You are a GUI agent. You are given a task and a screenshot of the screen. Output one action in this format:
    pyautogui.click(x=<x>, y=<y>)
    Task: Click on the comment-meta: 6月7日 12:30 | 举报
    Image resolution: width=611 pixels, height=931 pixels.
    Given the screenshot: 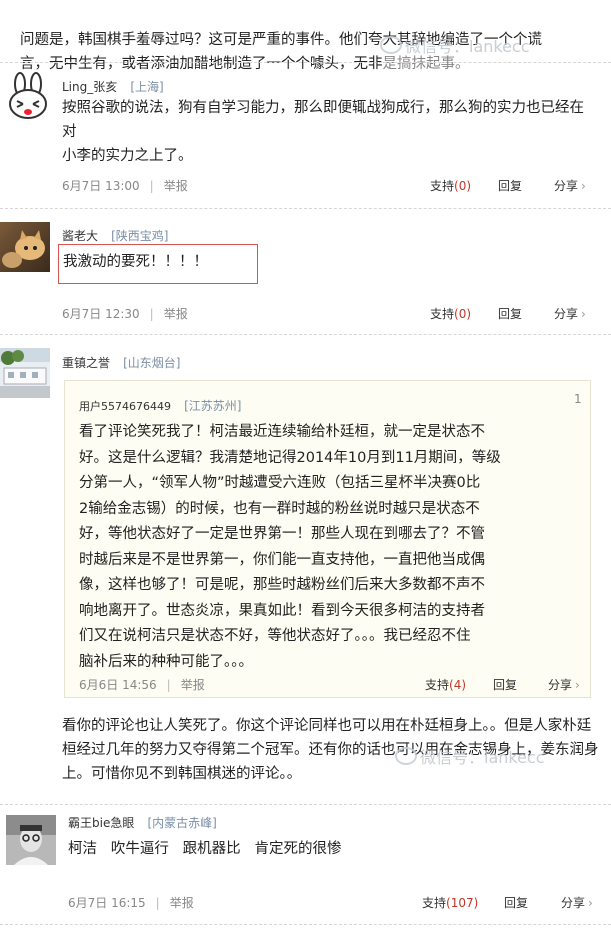 What is the action you would take?
    pyautogui.click(x=125, y=314)
    